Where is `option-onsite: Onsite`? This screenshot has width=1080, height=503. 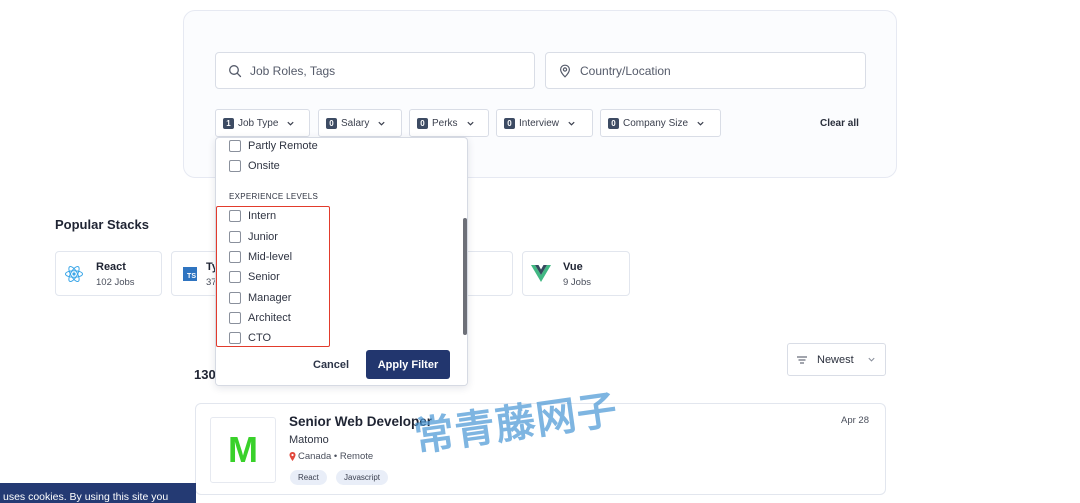 option-onsite: Onsite is located at coordinates (254, 166).